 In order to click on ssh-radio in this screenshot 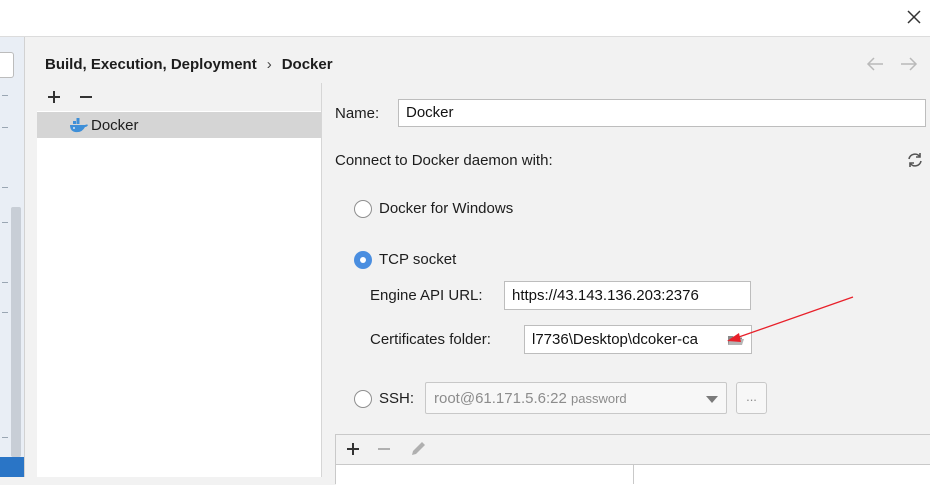, I will do `click(363, 399)`.